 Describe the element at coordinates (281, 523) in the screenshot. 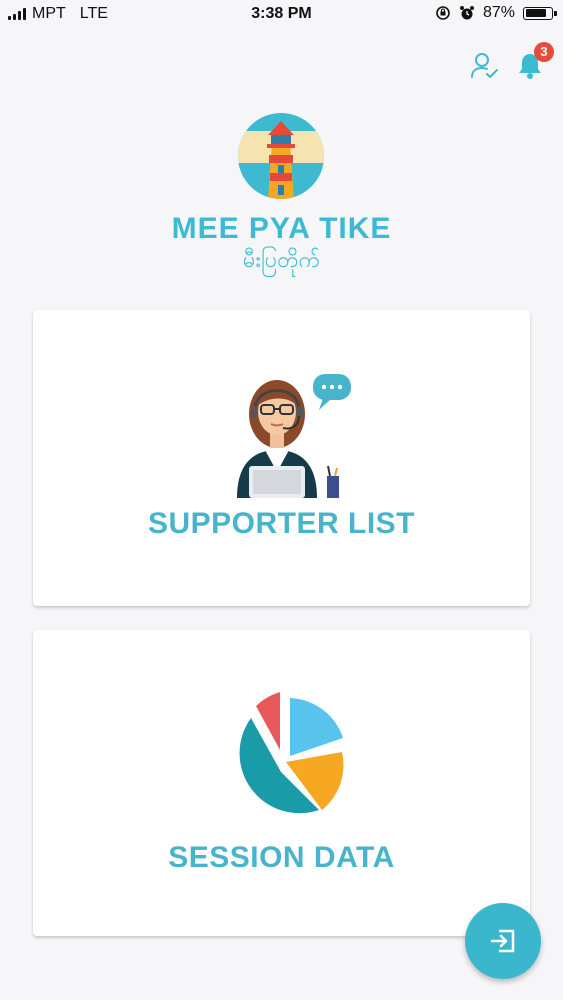

I see `supporter-list-label: SUPPORTER LIST` at that location.